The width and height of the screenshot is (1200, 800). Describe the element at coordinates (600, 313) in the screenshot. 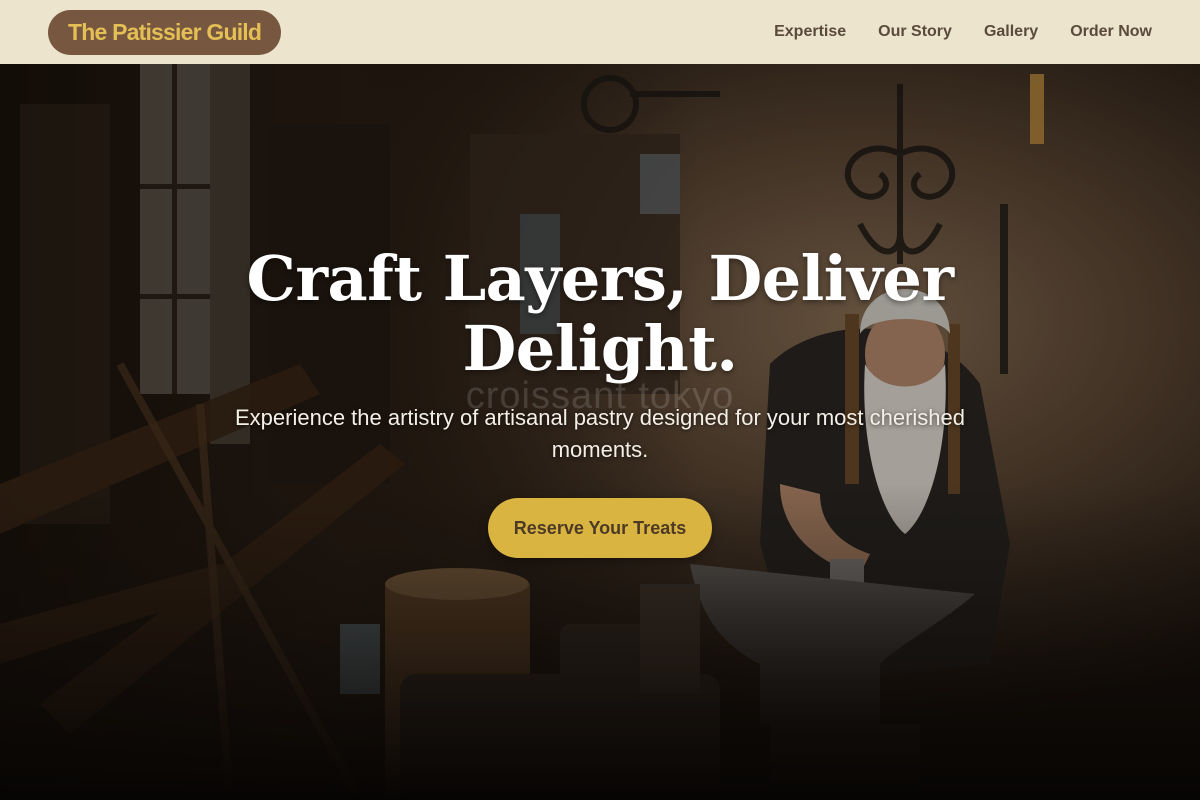

I see `hero-headline: Craft Layers, Deliver Delight.` at that location.